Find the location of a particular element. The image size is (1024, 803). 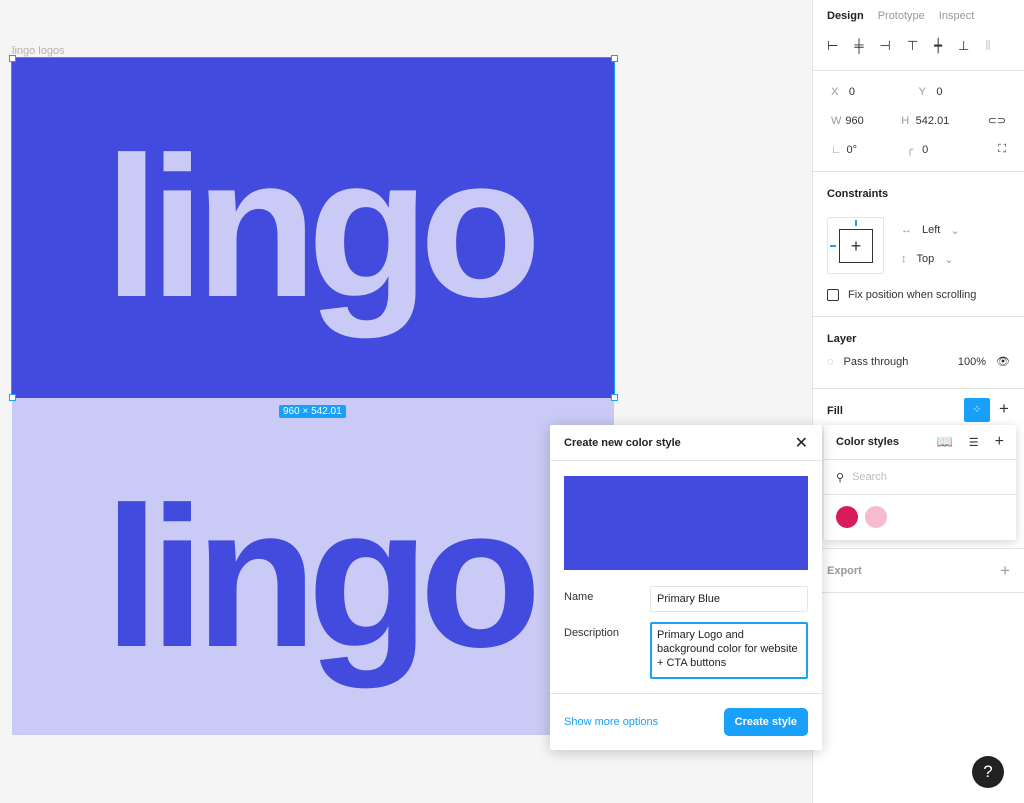

dimension-badge: 960 × 542.01 is located at coordinates (312, 411).